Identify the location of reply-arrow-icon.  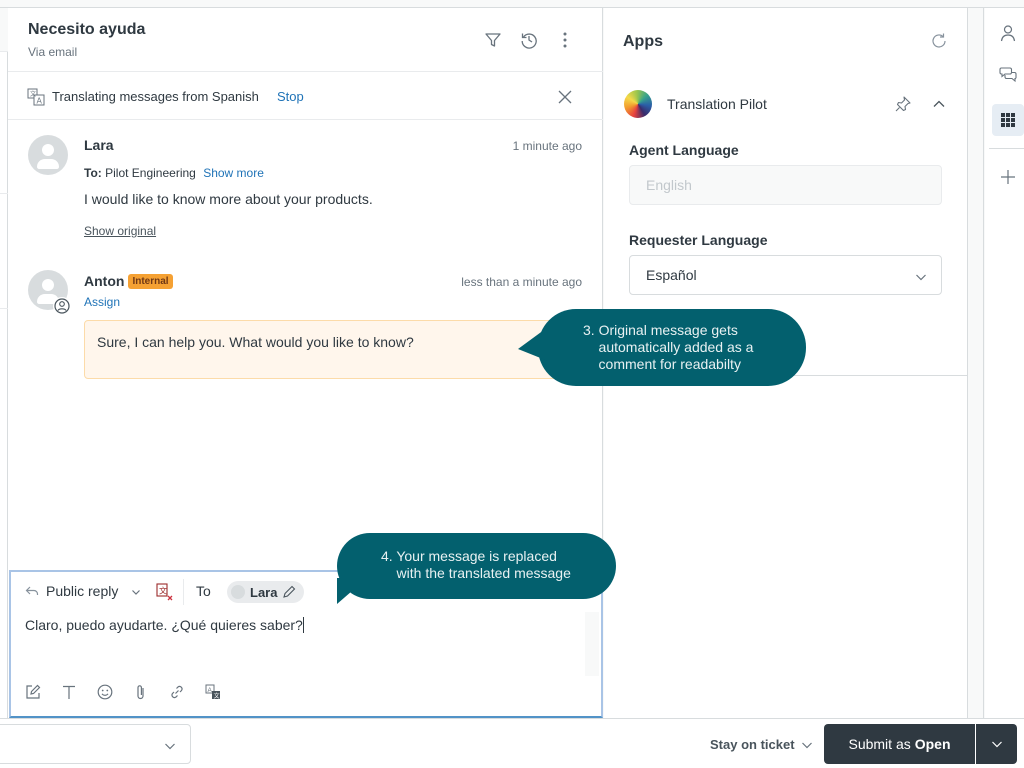
(32, 591).